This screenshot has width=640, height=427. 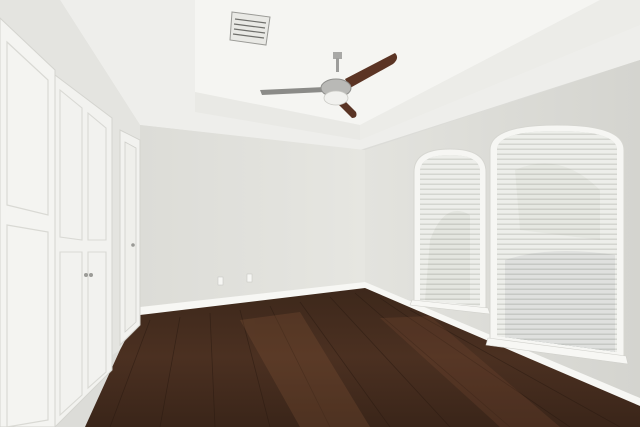 I want to click on closet-knob, so click(x=91, y=275).